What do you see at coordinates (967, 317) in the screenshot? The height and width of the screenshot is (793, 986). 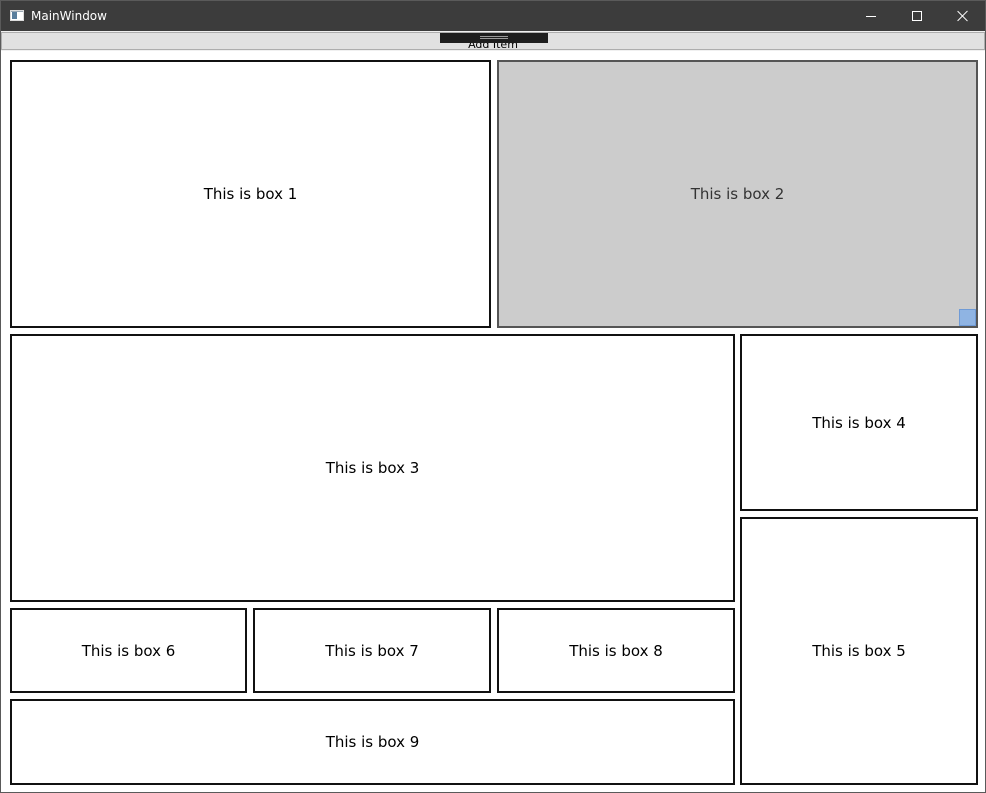 I see `resize-grip-icon` at bounding box center [967, 317].